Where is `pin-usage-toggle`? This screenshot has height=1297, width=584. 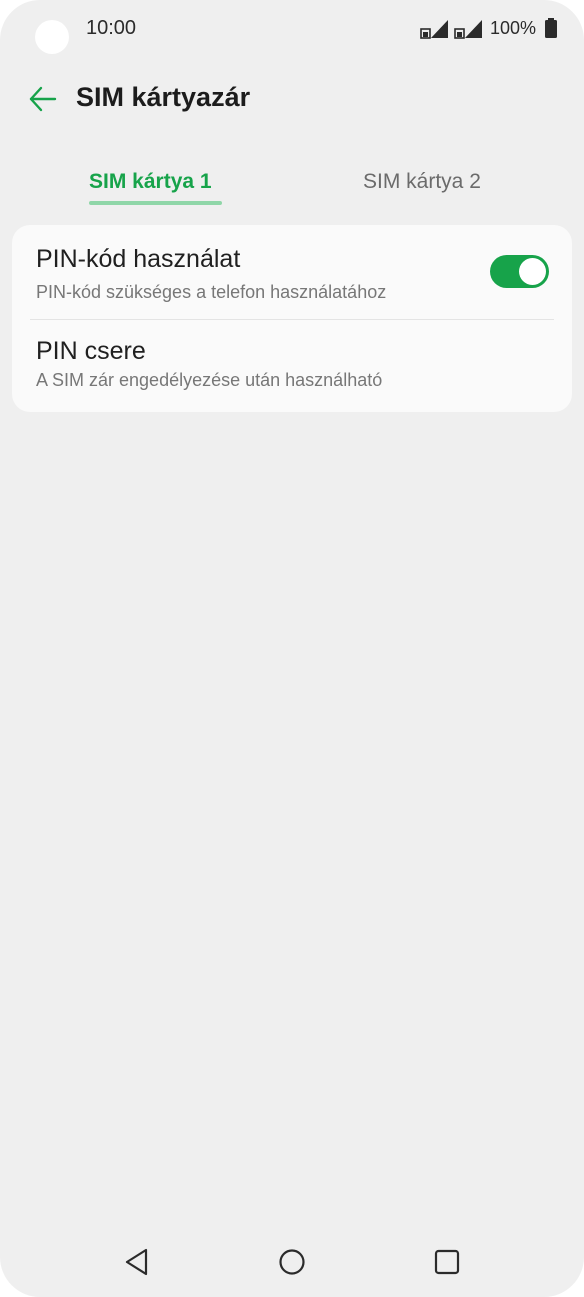
pin-usage-toggle is located at coordinates (519, 271).